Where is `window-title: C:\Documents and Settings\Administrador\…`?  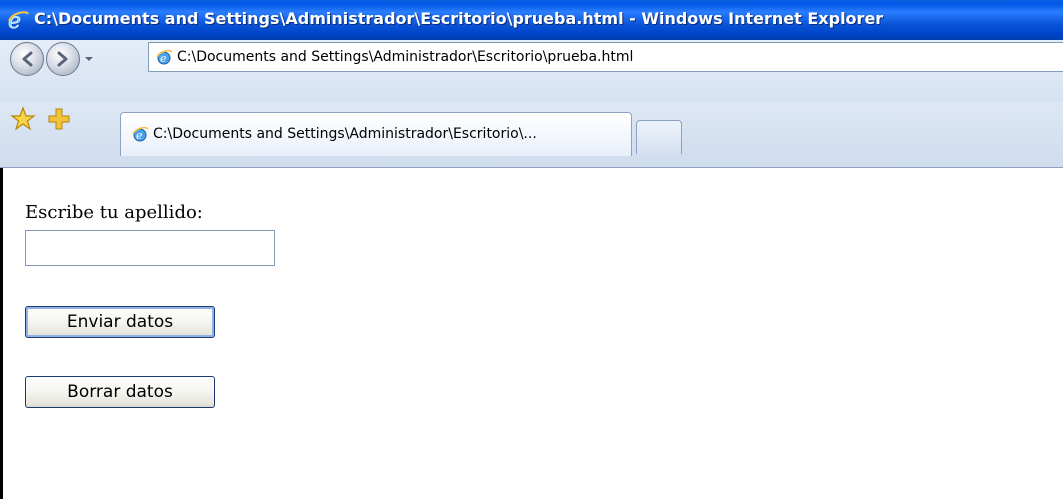 window-title: C:\Documents and Settings\Administrador\… is located at coordinates (459, 18).